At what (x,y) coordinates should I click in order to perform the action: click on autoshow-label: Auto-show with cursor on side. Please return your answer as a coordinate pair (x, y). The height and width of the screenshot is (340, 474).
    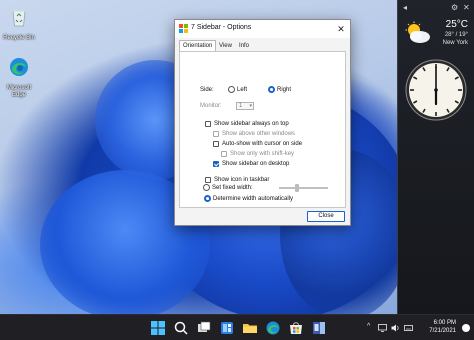
    Looking at the image, I should click on (262, 144).